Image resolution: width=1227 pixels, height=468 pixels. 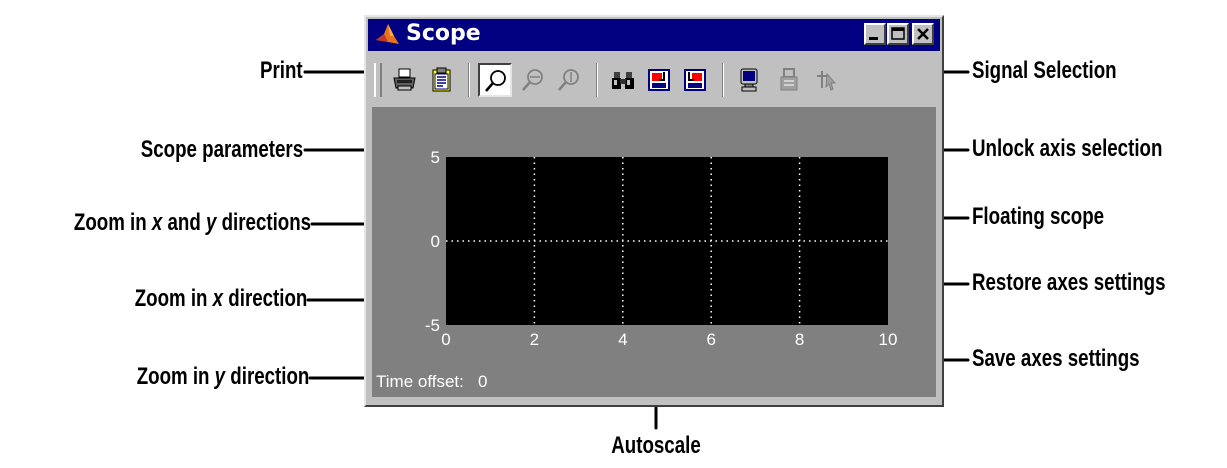 I want to click on magnifier-x-icon, so click(x=532, y=80).